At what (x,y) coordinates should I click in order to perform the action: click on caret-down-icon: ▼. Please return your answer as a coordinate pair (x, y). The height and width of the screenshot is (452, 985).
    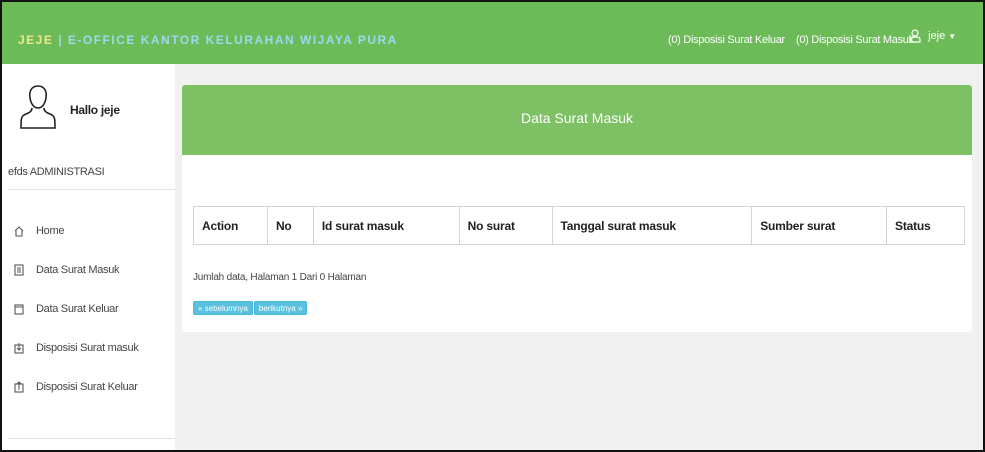
    Looking at the image, I should click on (952, 36).